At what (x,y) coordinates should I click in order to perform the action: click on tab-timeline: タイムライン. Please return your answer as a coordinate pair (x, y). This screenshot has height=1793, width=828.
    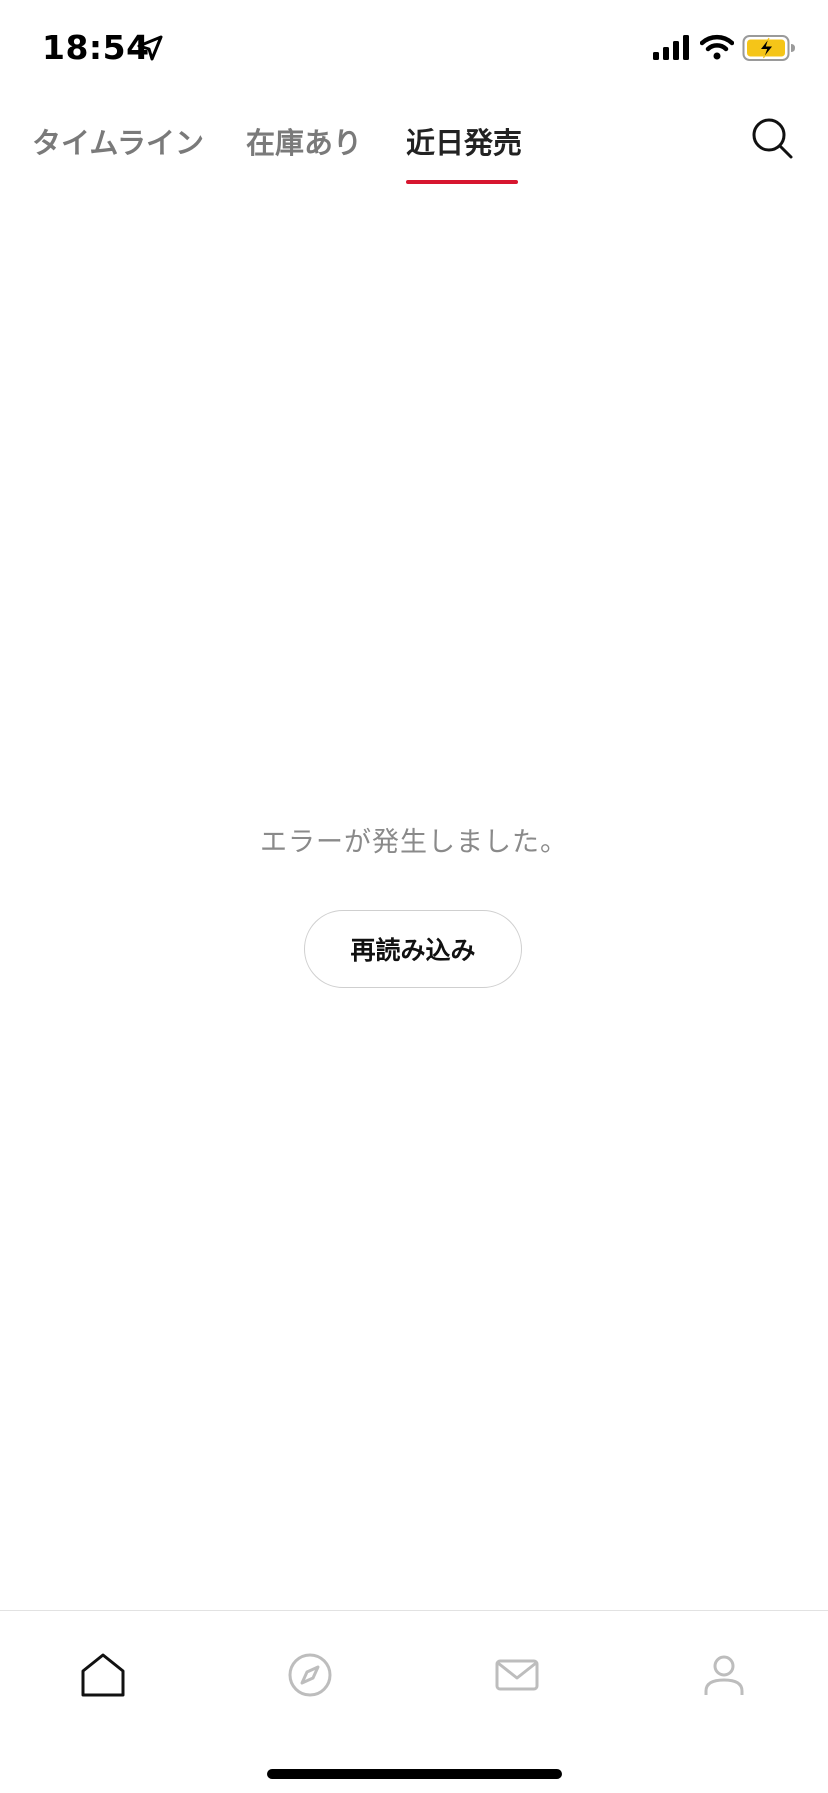
    Looking at the image, I should click on (118, 141).